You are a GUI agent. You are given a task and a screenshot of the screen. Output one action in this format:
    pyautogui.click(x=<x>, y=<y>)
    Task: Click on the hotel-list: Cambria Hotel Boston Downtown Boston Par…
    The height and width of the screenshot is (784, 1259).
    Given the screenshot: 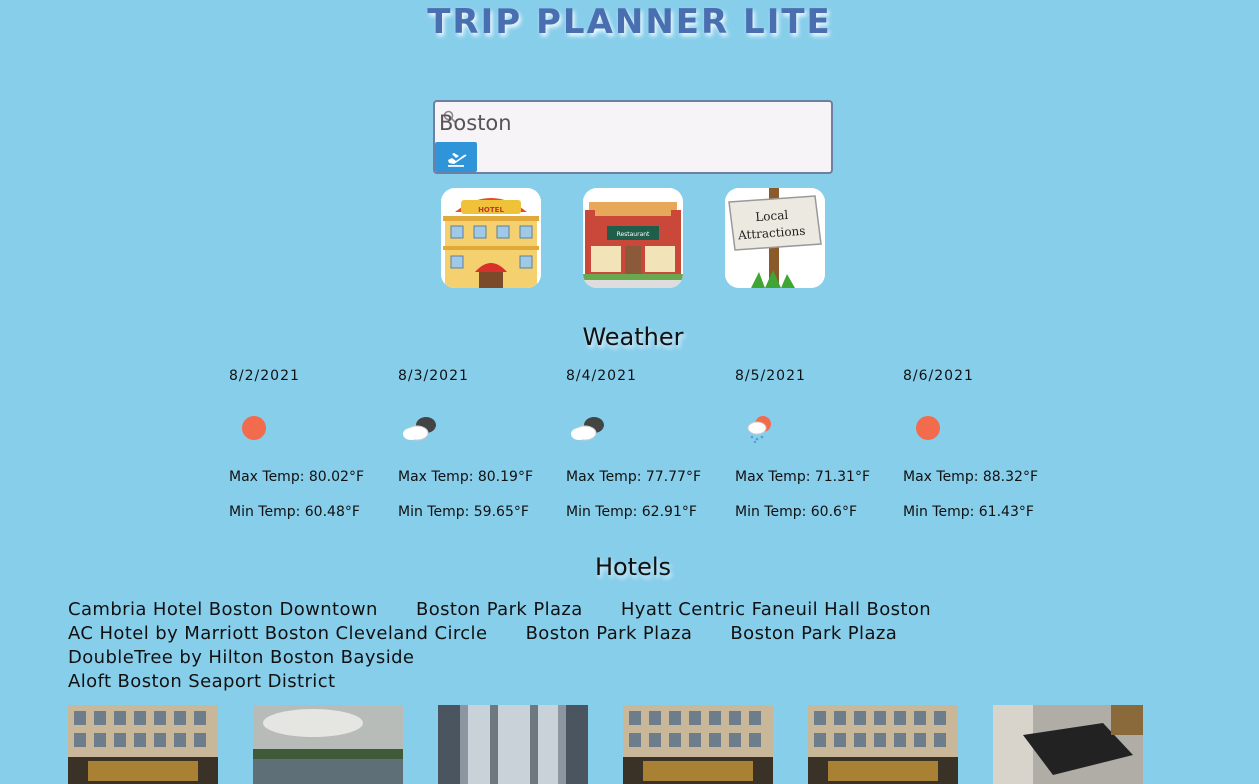 What is the action you would take?
    pyautogui.click(x=648, y=646)
    